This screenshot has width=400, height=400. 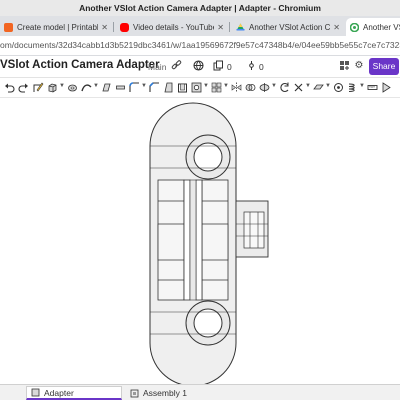 What do you see at coordinates (384, 66) in the screenshot?
I see `share-button: Share` at bounding box center [384, 66].